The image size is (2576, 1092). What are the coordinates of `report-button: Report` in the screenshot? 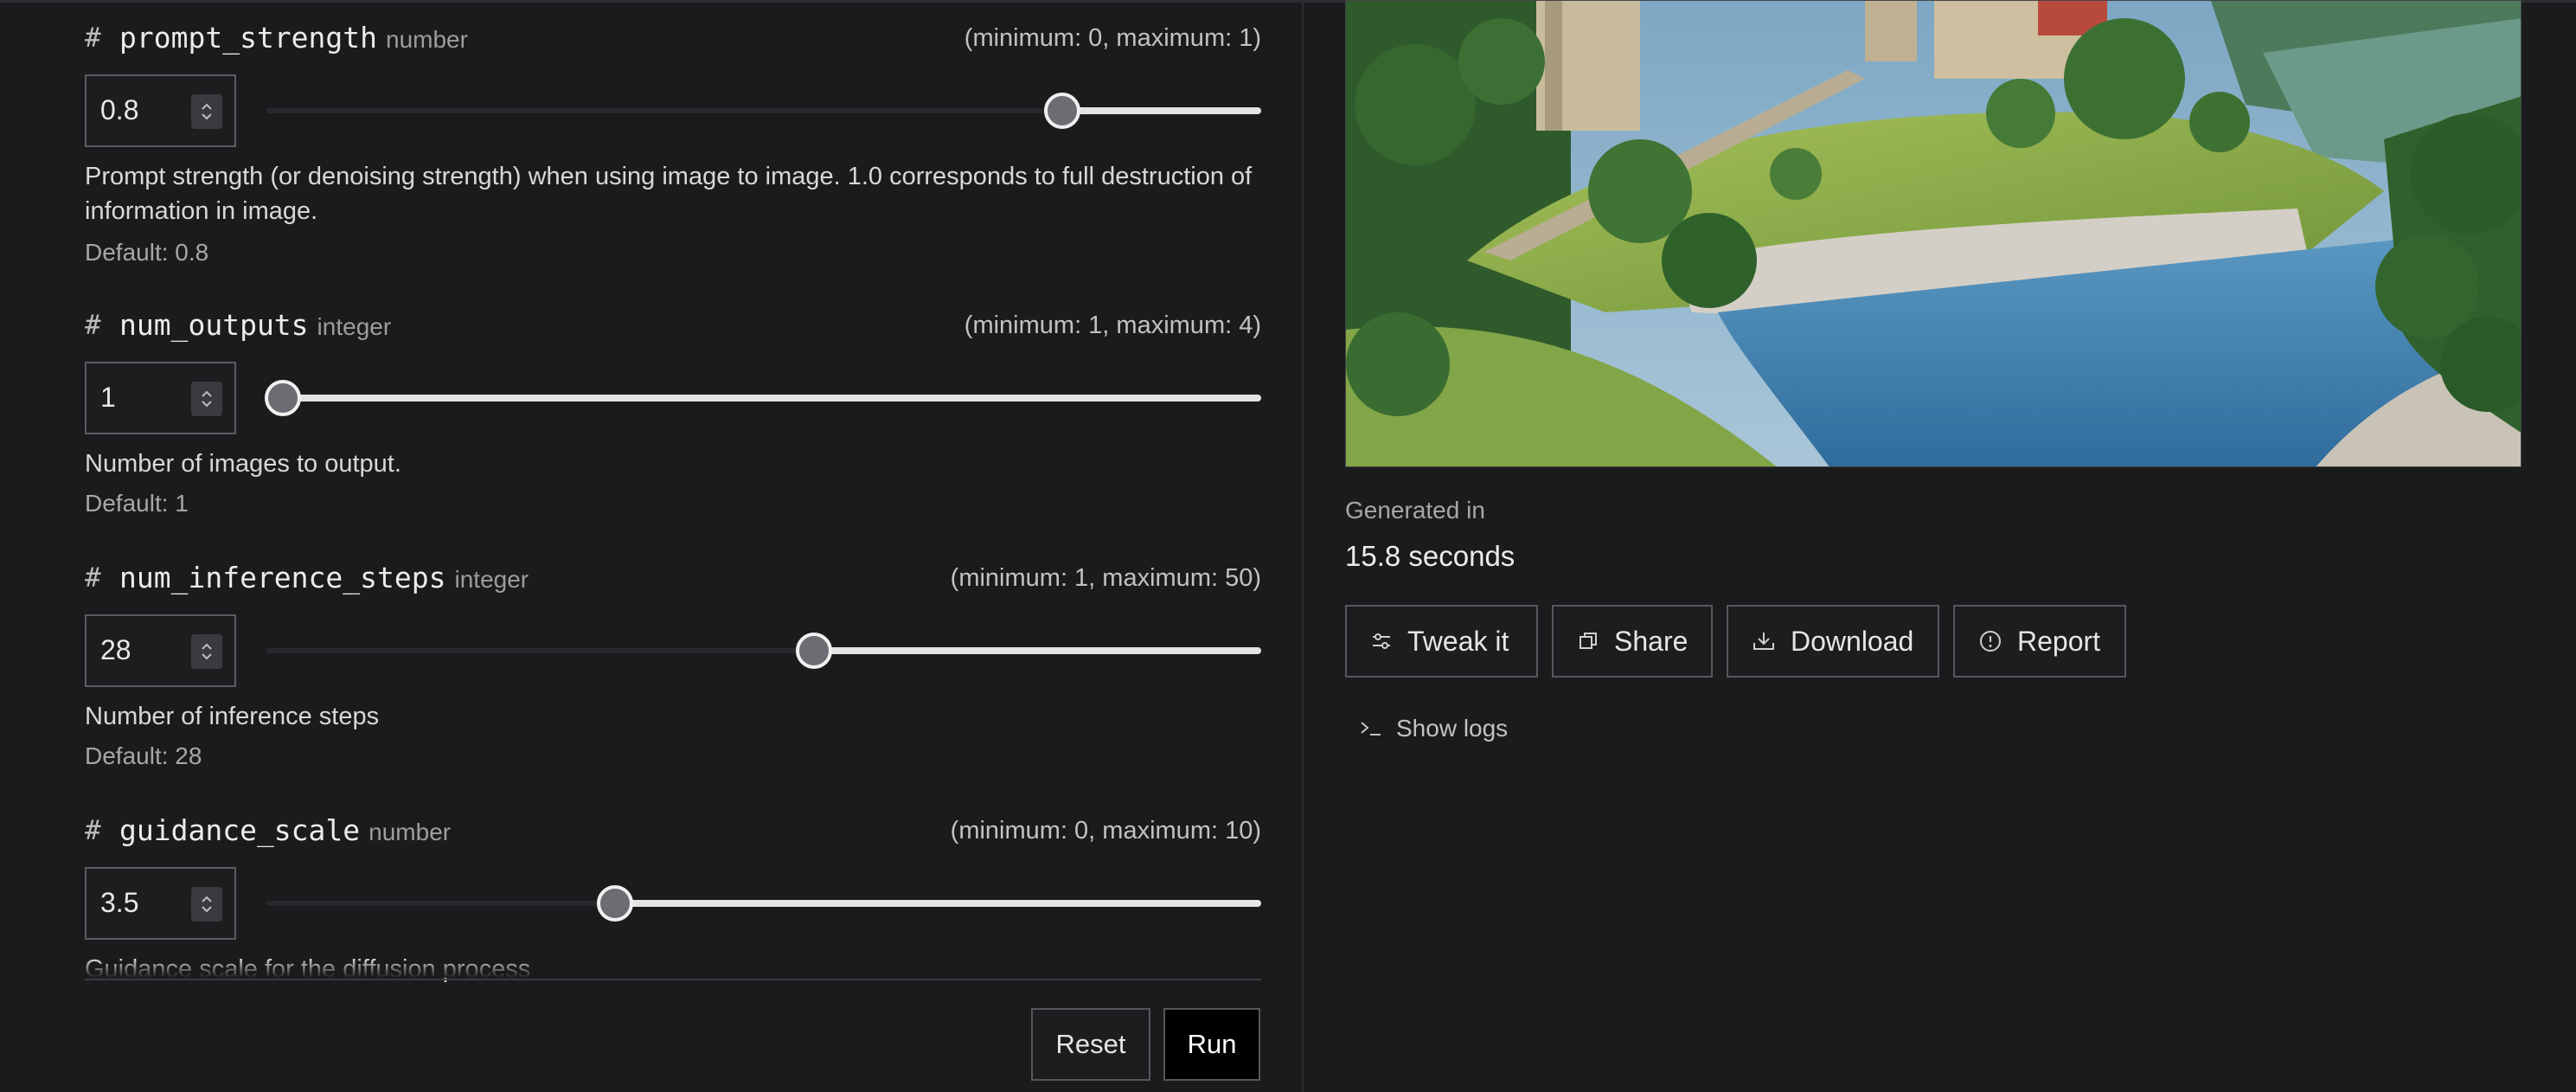 It's located at (2039, 641).